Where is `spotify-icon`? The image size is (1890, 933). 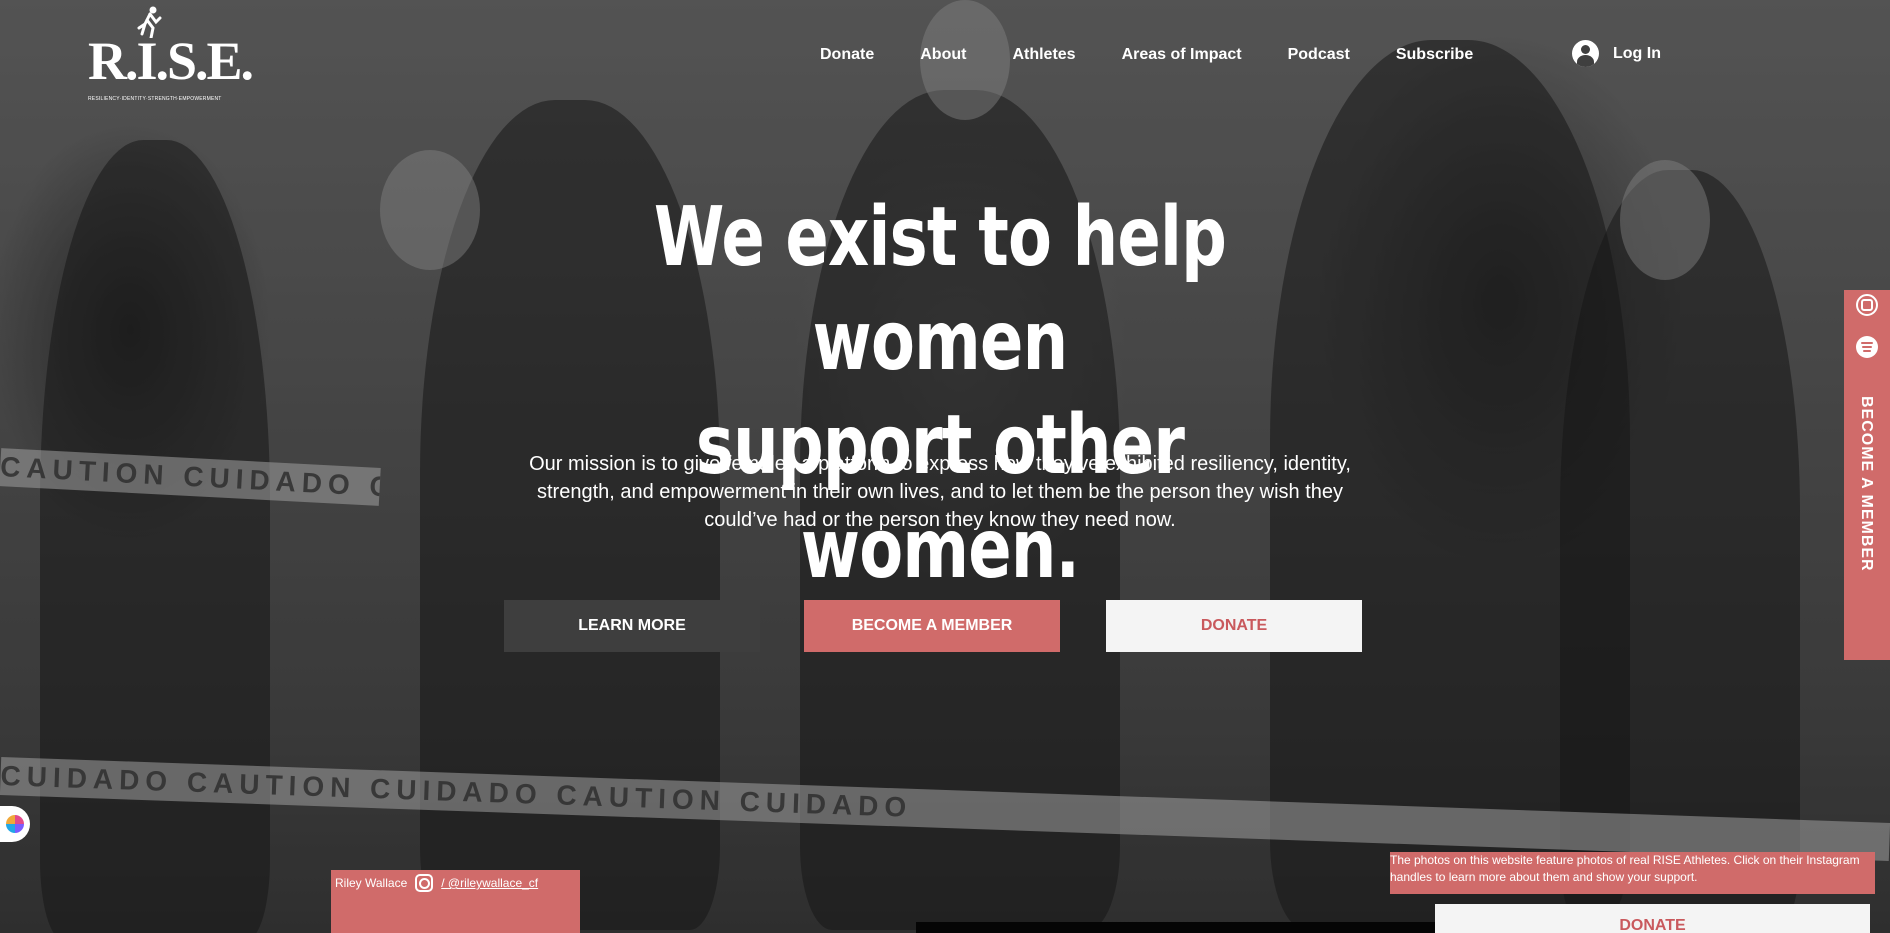
spotify-icon is located at coordinates (1867, 347).